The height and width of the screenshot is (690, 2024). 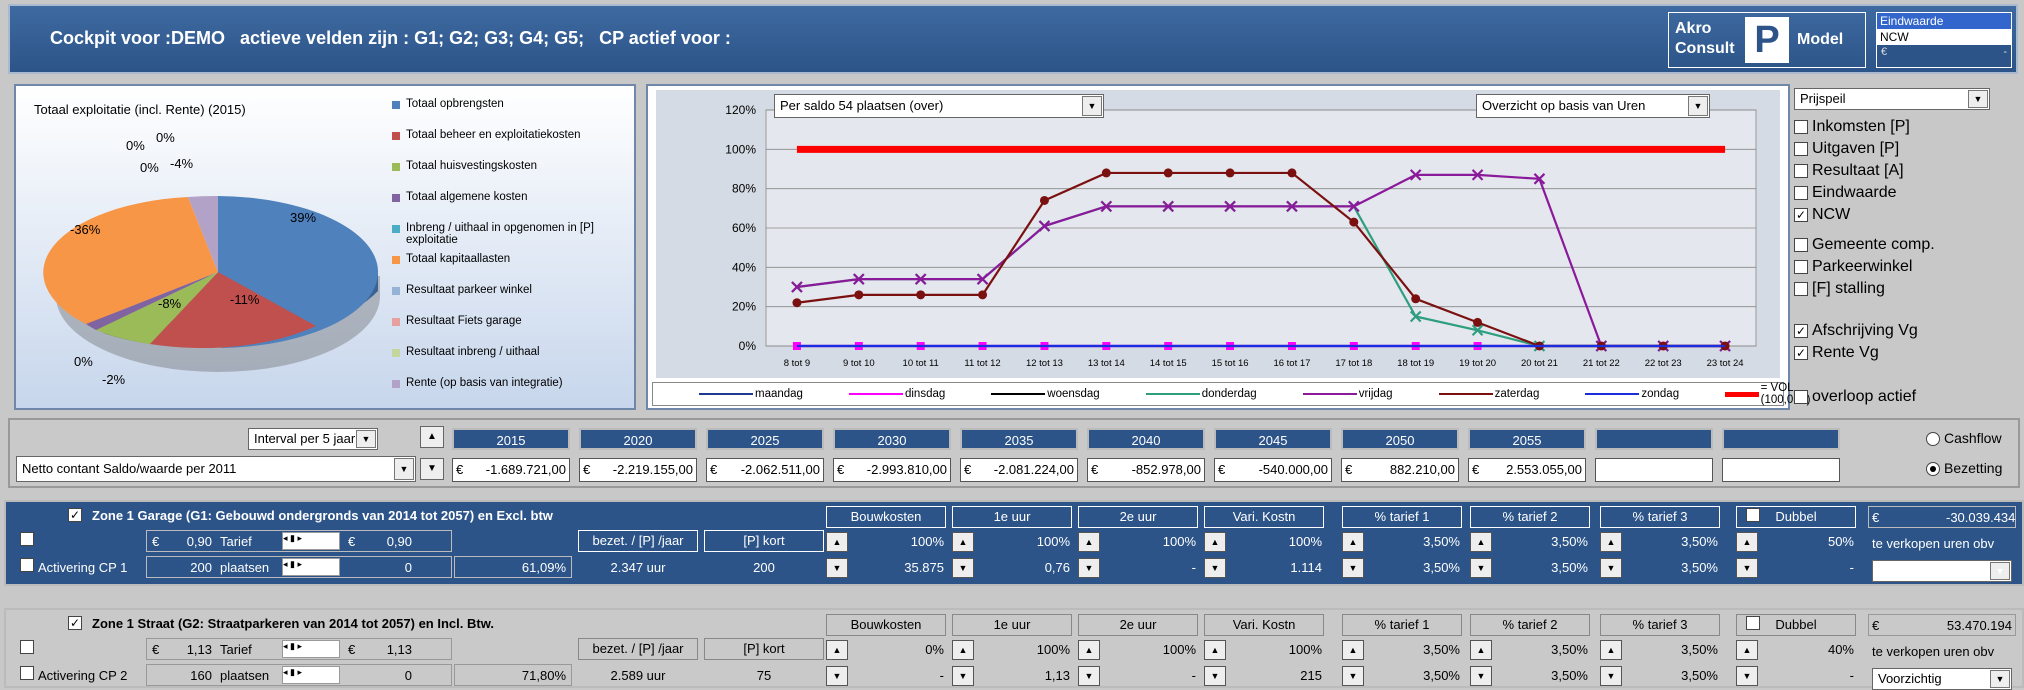 I want to click on radio-icon, so click(x=1933, y=439).